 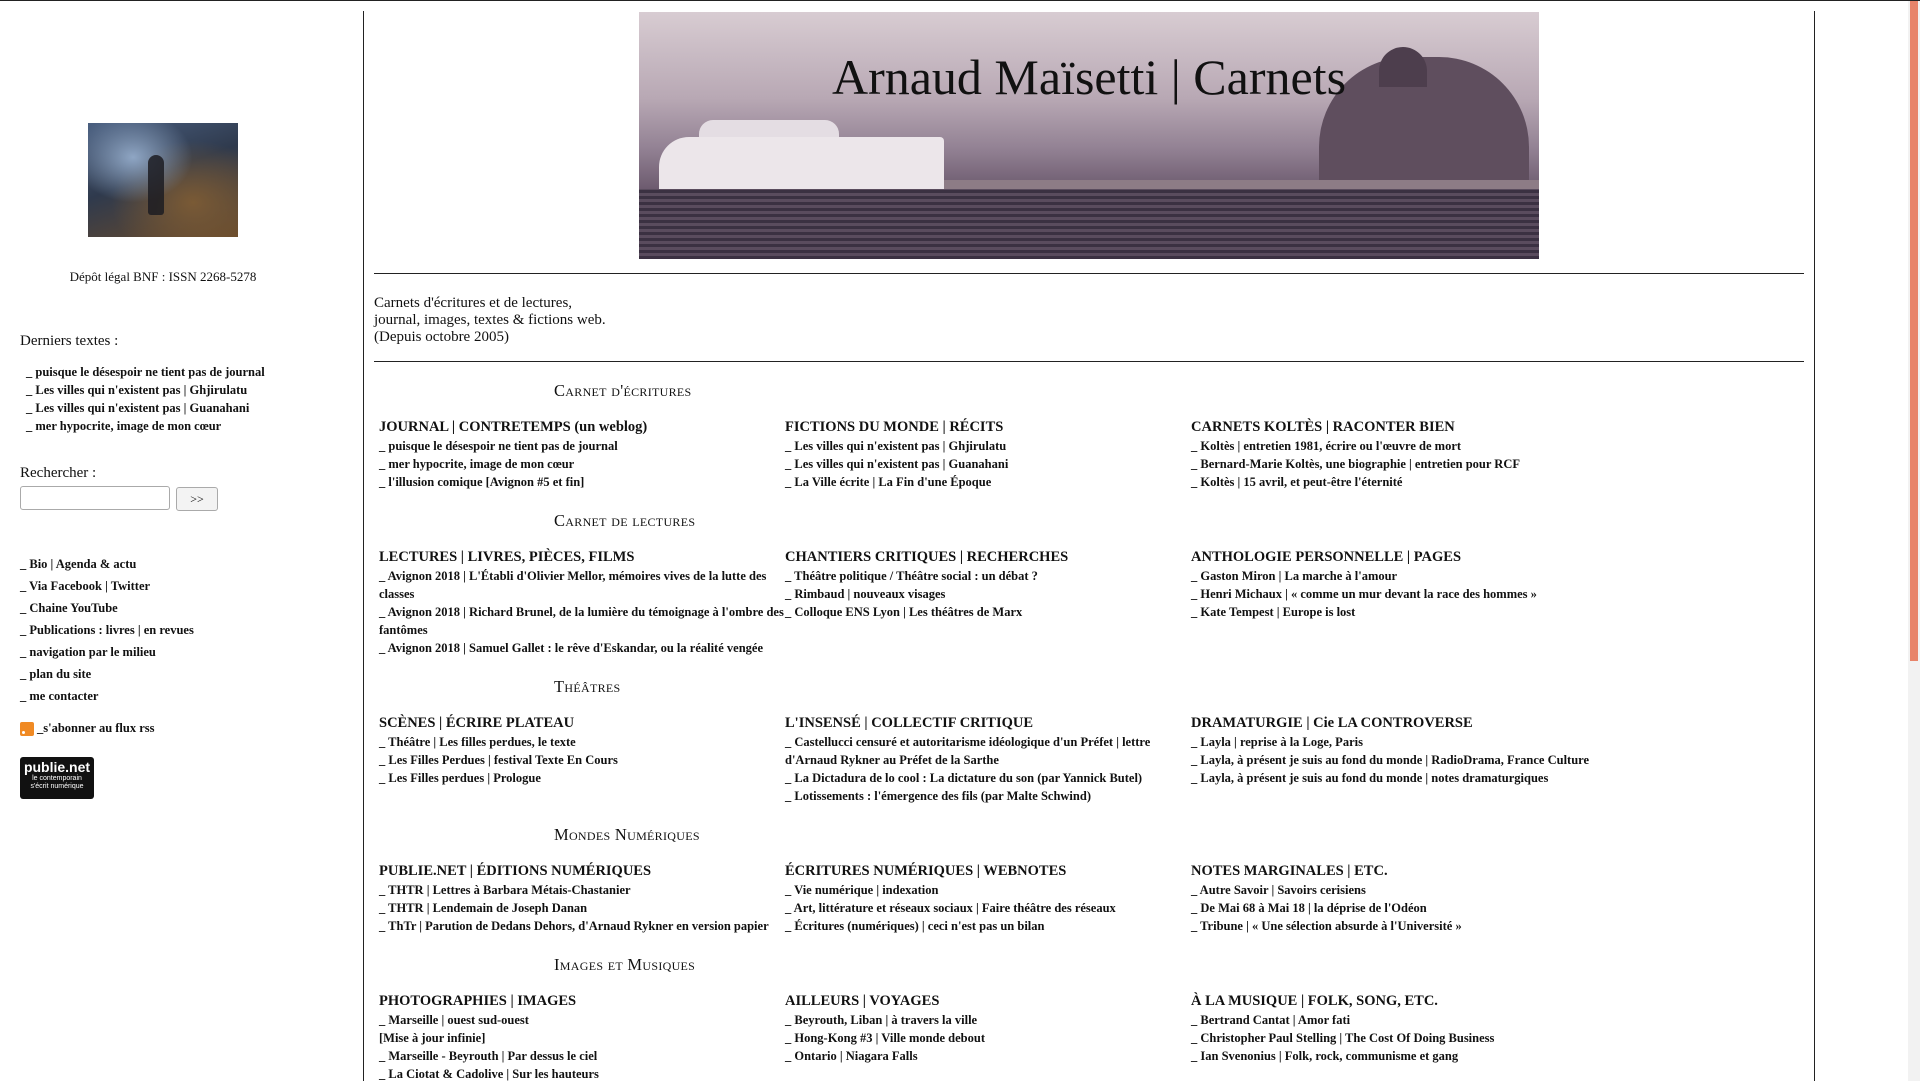 I want to click on category-title: JOURNAL | CONTRETEMPS (un weblog), so click(x=581, y=427).